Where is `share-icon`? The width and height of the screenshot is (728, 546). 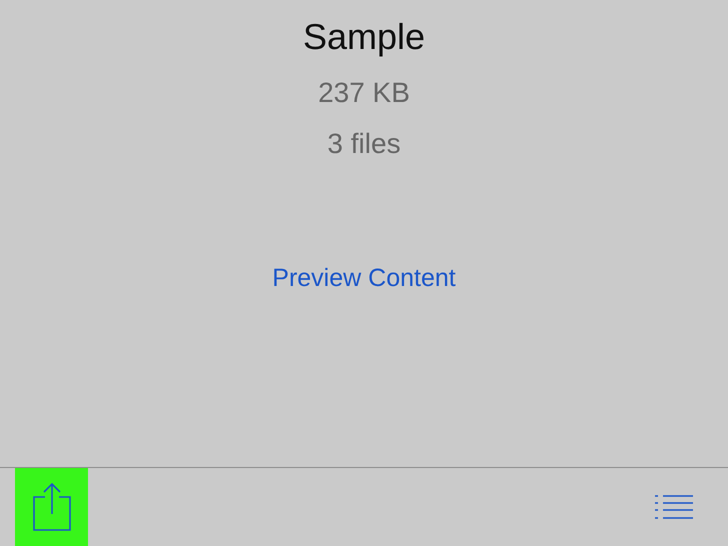 share-icon is located at coordinates (51, 507).